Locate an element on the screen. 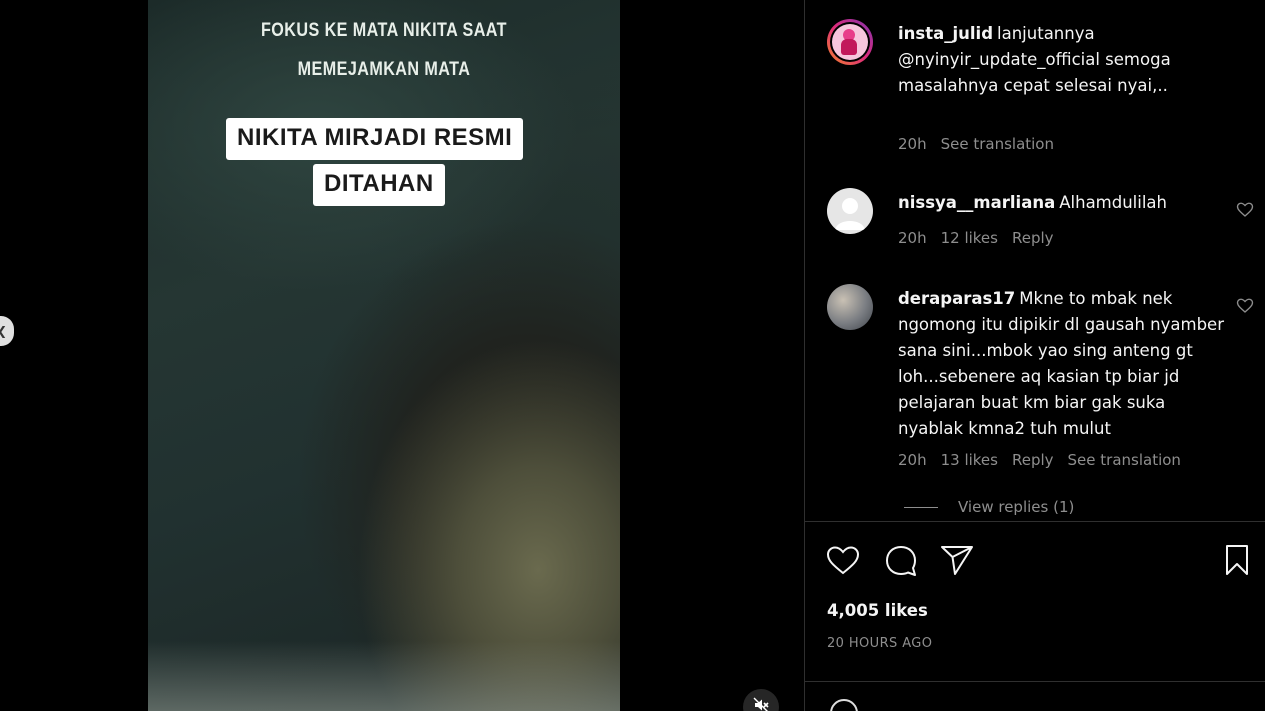 The height and width of the screenshot is (711, 1265). comment-bubble-icon is located at coordinates (901, 560).